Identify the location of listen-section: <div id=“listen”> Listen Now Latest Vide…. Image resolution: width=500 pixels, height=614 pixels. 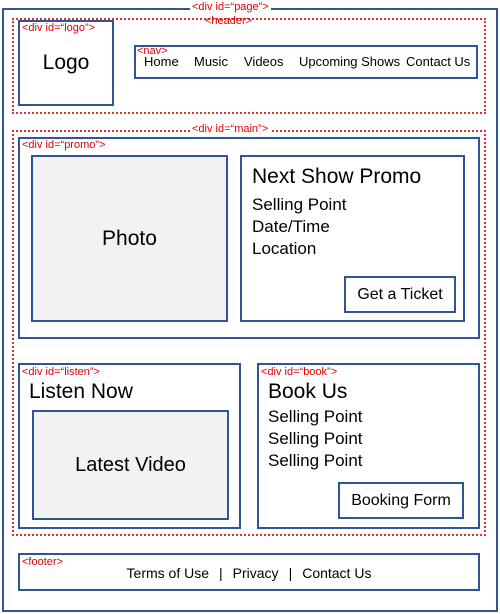
(129, 446).